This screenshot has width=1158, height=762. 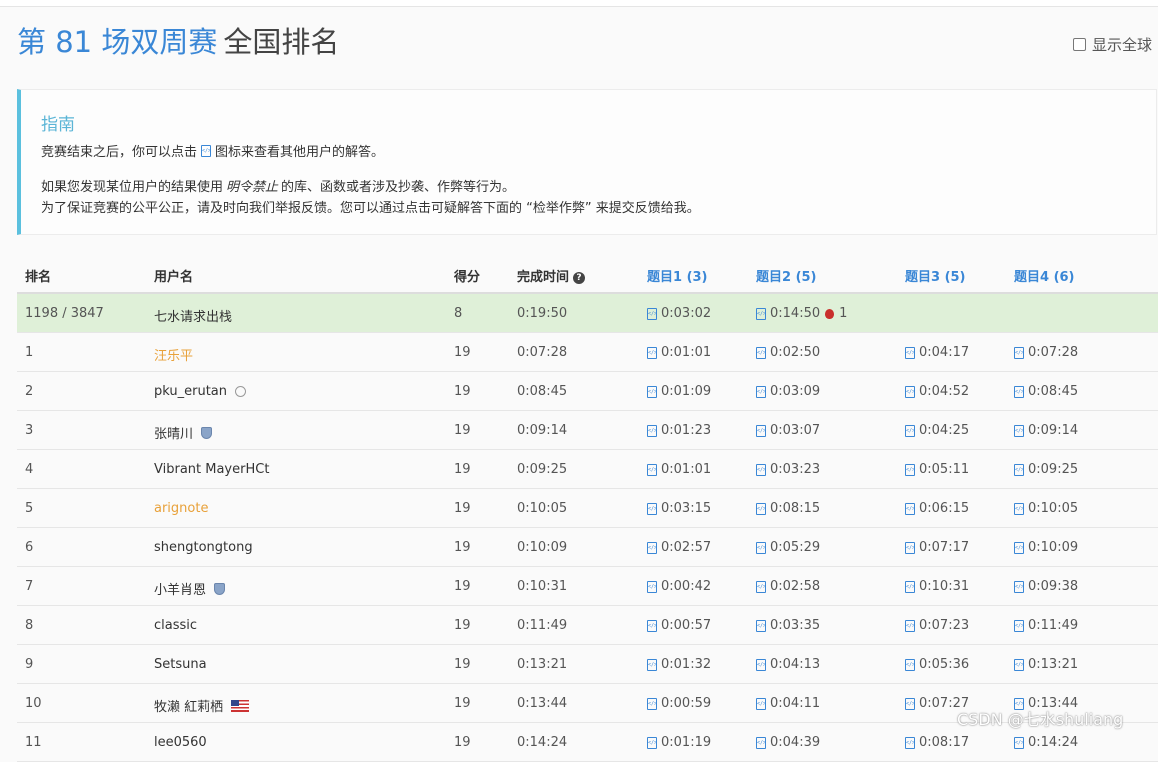 What do you see at coordinates (788, 586) in the screenshot?
I see `row-q2: 0:02:58` at bounding box center [788, 586].